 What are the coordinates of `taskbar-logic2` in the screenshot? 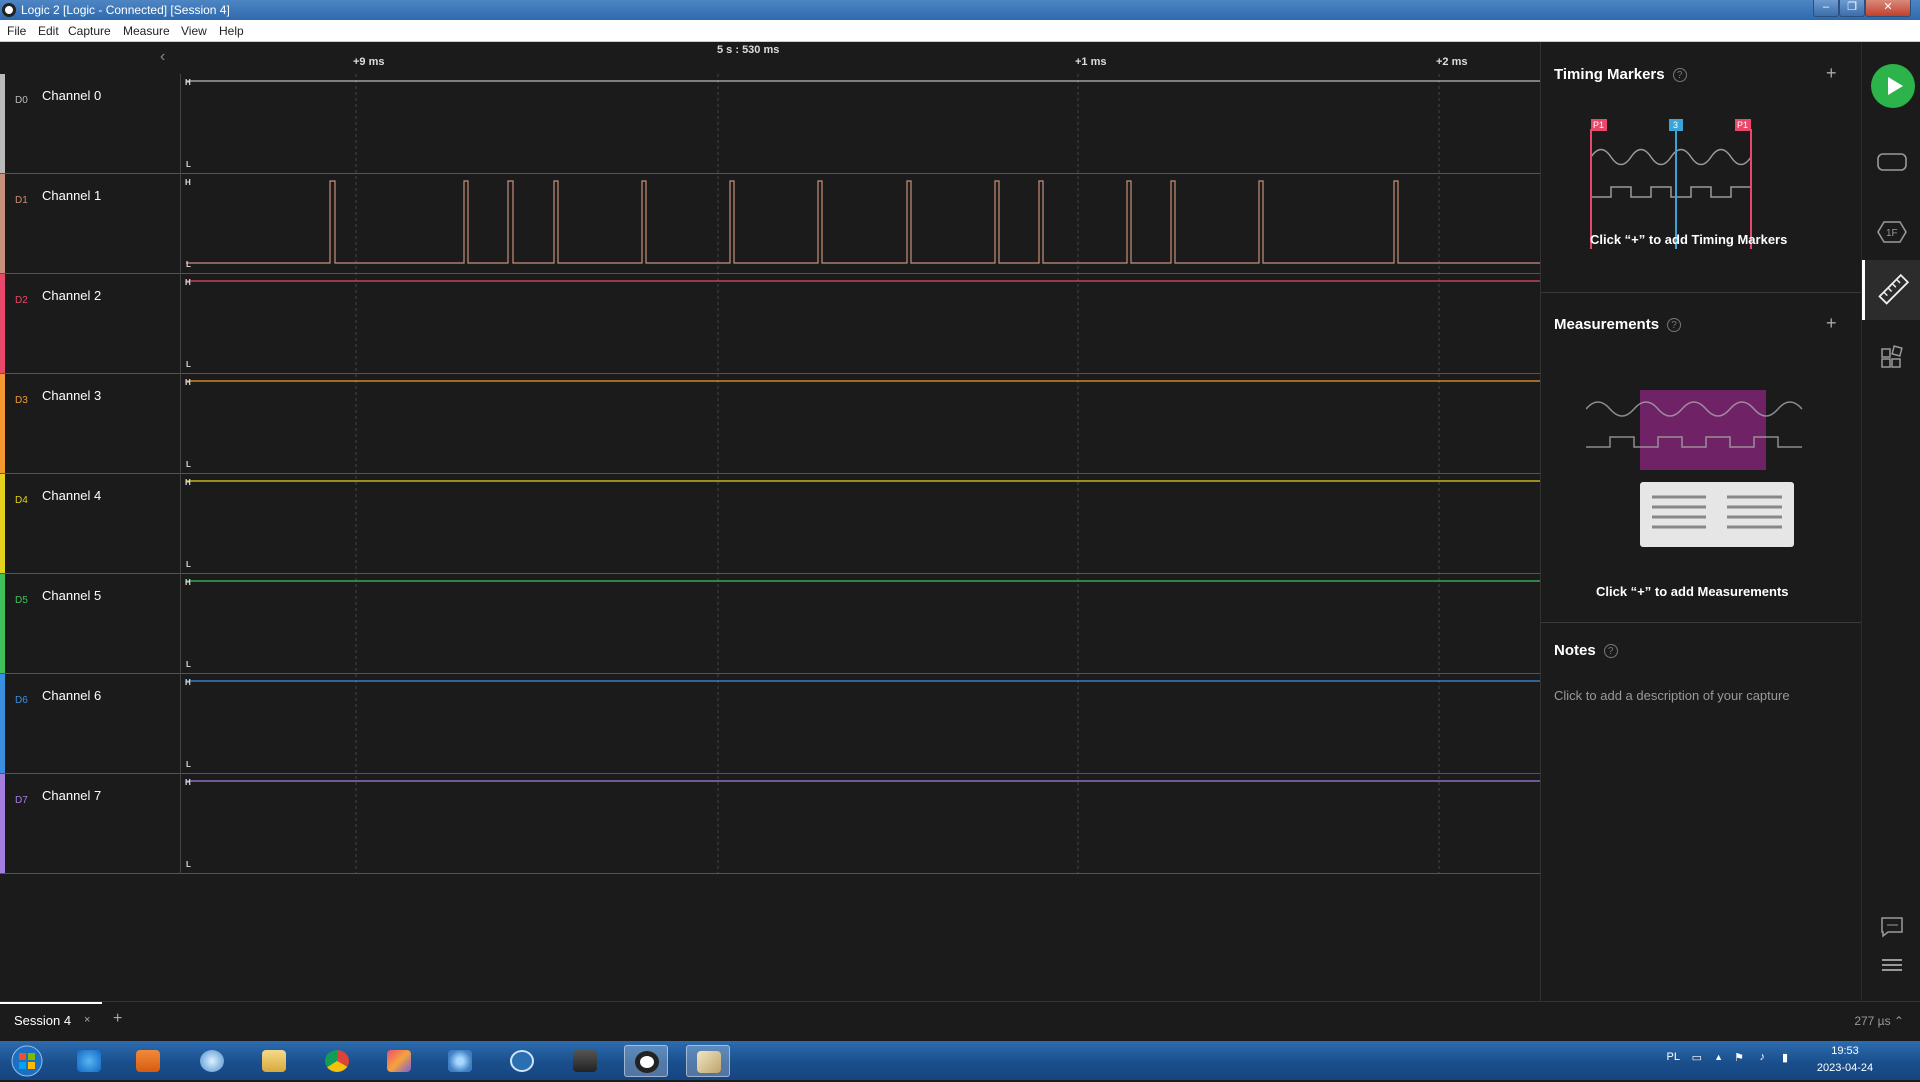 It's located at (646, 1061).